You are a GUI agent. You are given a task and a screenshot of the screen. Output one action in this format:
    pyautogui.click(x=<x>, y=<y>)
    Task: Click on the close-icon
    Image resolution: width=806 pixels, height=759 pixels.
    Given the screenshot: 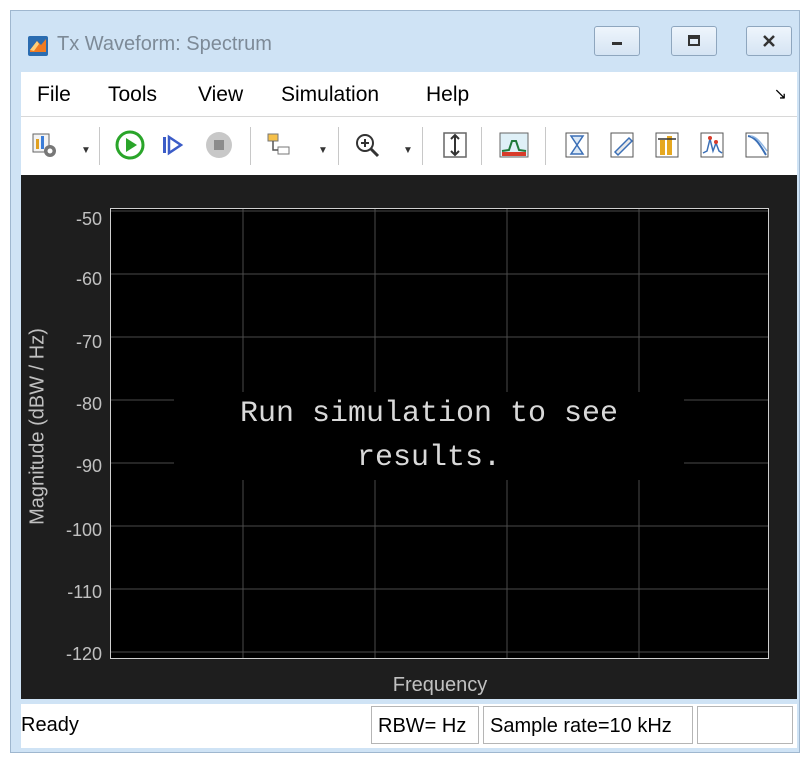 What is the action you would take?
    pyautogui.click(x=769, y=41)
    